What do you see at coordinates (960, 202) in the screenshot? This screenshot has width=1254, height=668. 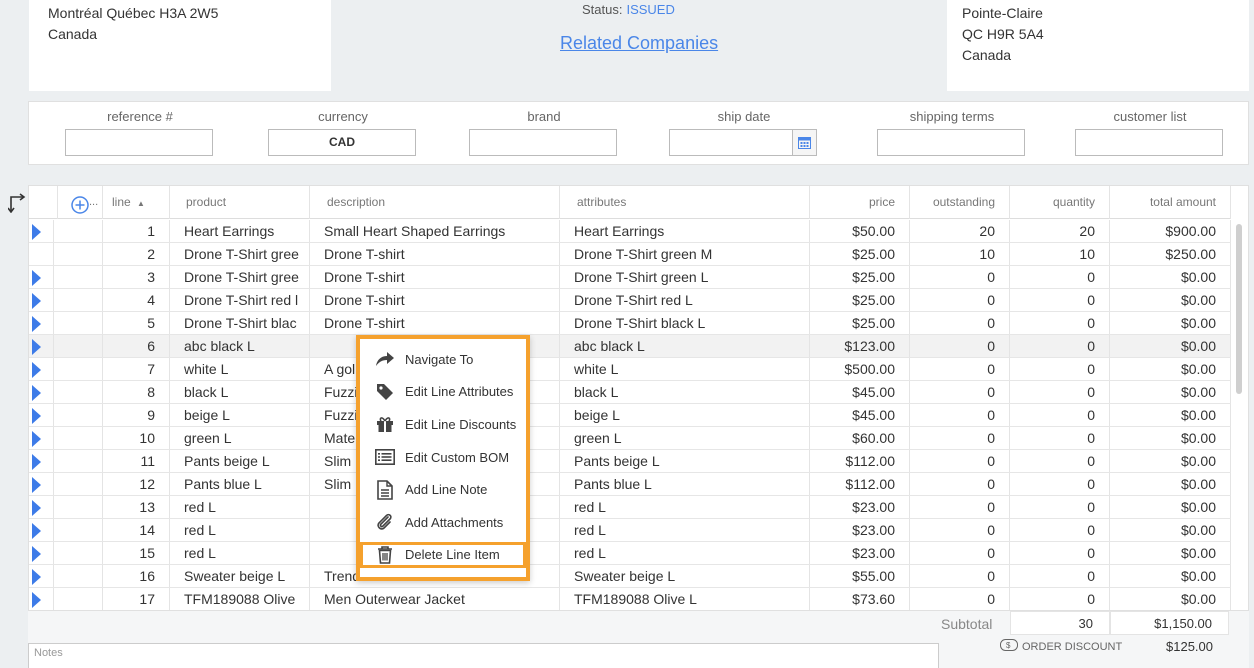 I see `header-outstanding: outstanding` at bounding box center [960, 202].